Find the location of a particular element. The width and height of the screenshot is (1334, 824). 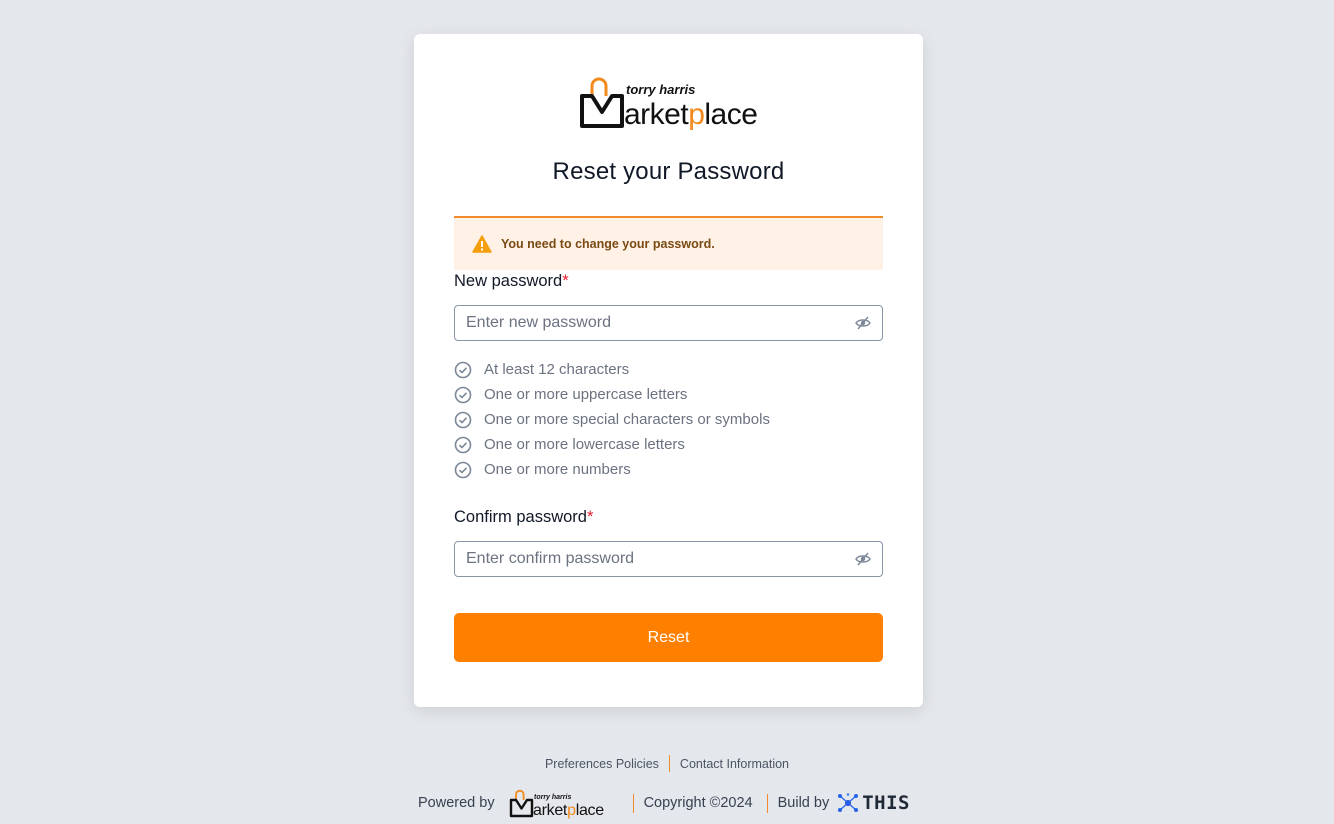

contact-information-link: Contact Information is located at coordinates (734, 764).